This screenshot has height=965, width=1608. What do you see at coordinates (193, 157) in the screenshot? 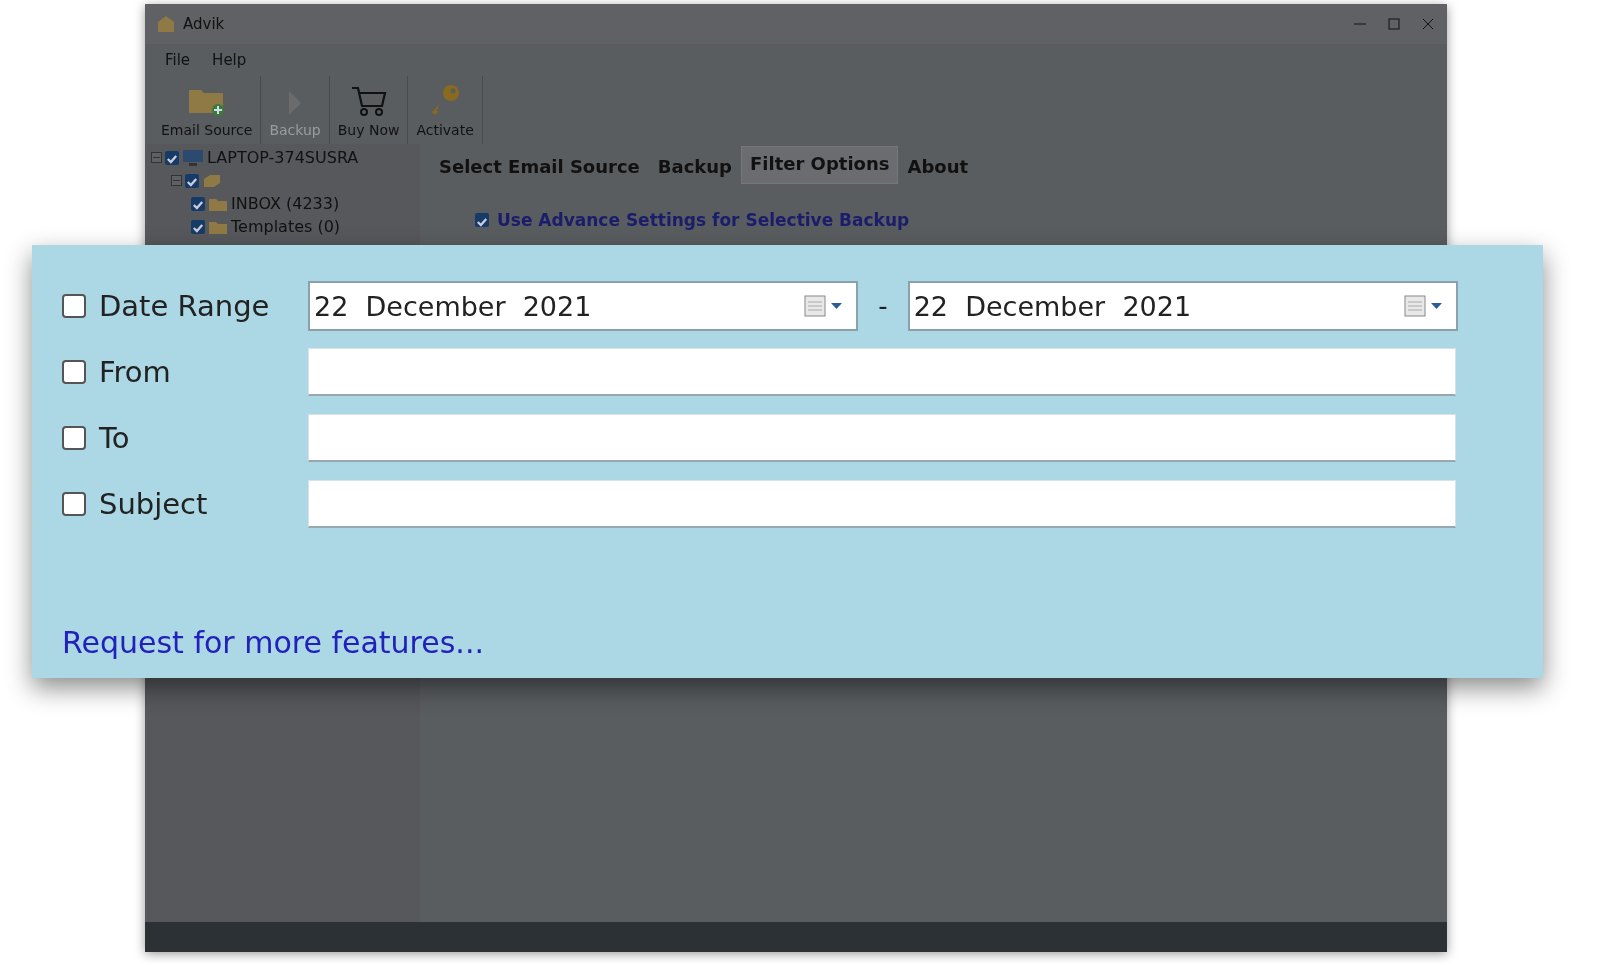
I see `computer-icon` at bounding box center [193, 157].